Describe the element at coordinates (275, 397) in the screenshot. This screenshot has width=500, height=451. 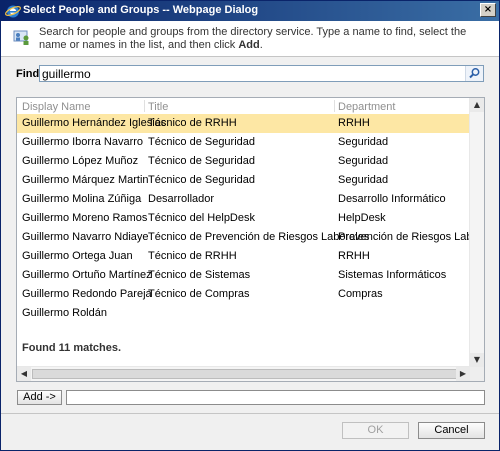
I see `selected-names-field` at that location.